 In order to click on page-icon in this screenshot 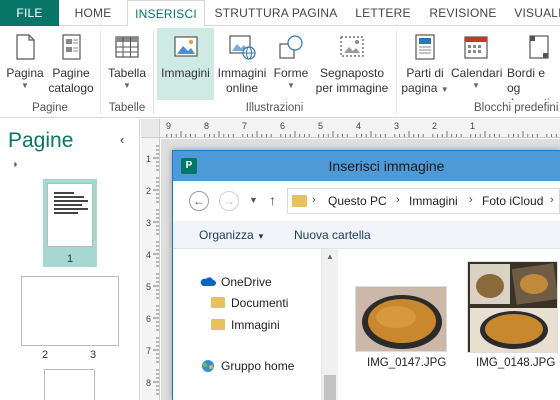, I will do `click(25, 47)`.